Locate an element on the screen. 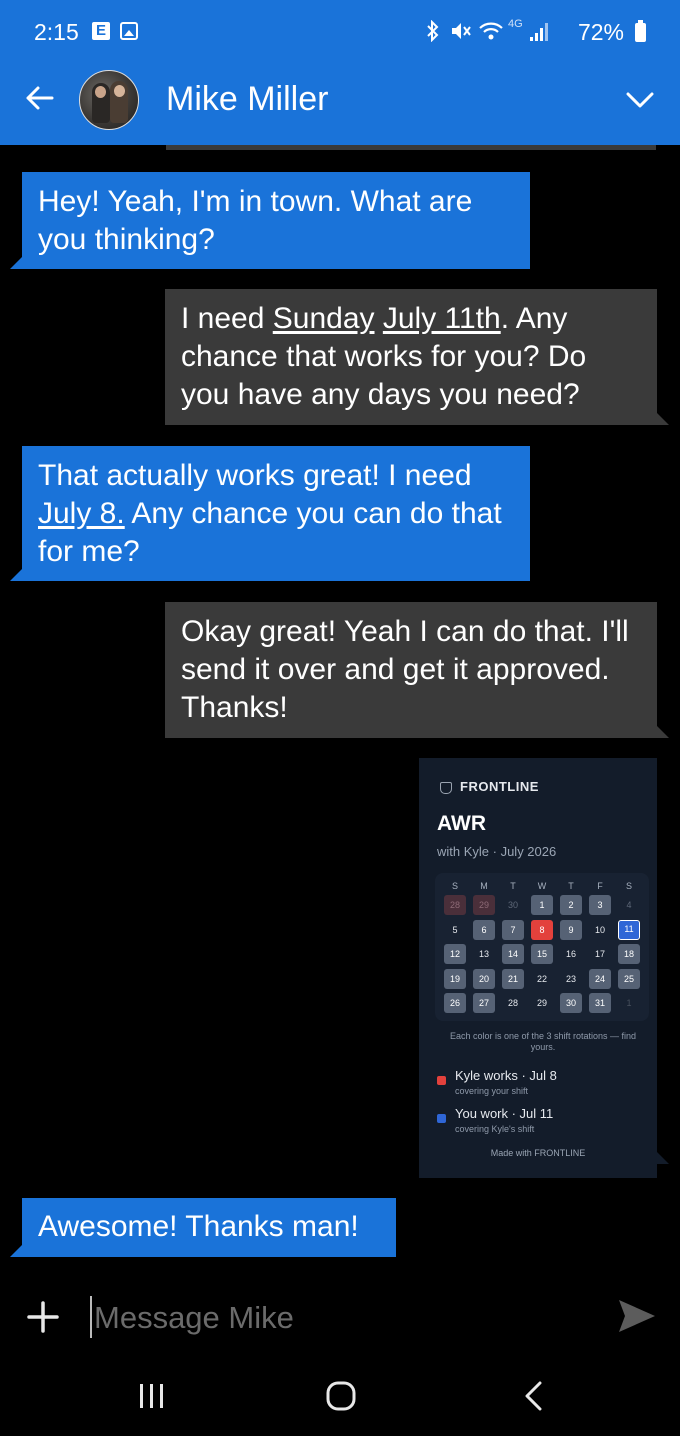  calendar-day: 25 is located at coordinates (629, 978).